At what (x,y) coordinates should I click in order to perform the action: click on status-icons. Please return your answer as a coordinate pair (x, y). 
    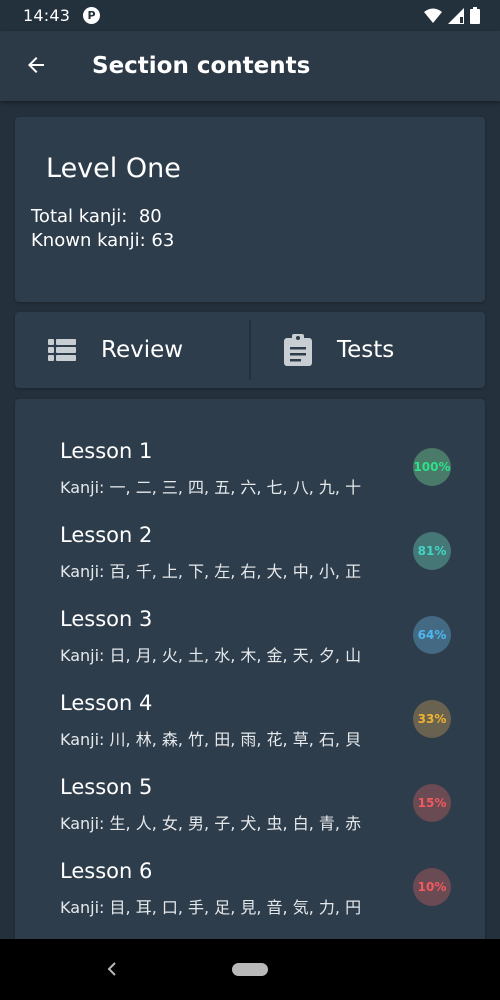
    Looking at the image, I should click on (452, 15).